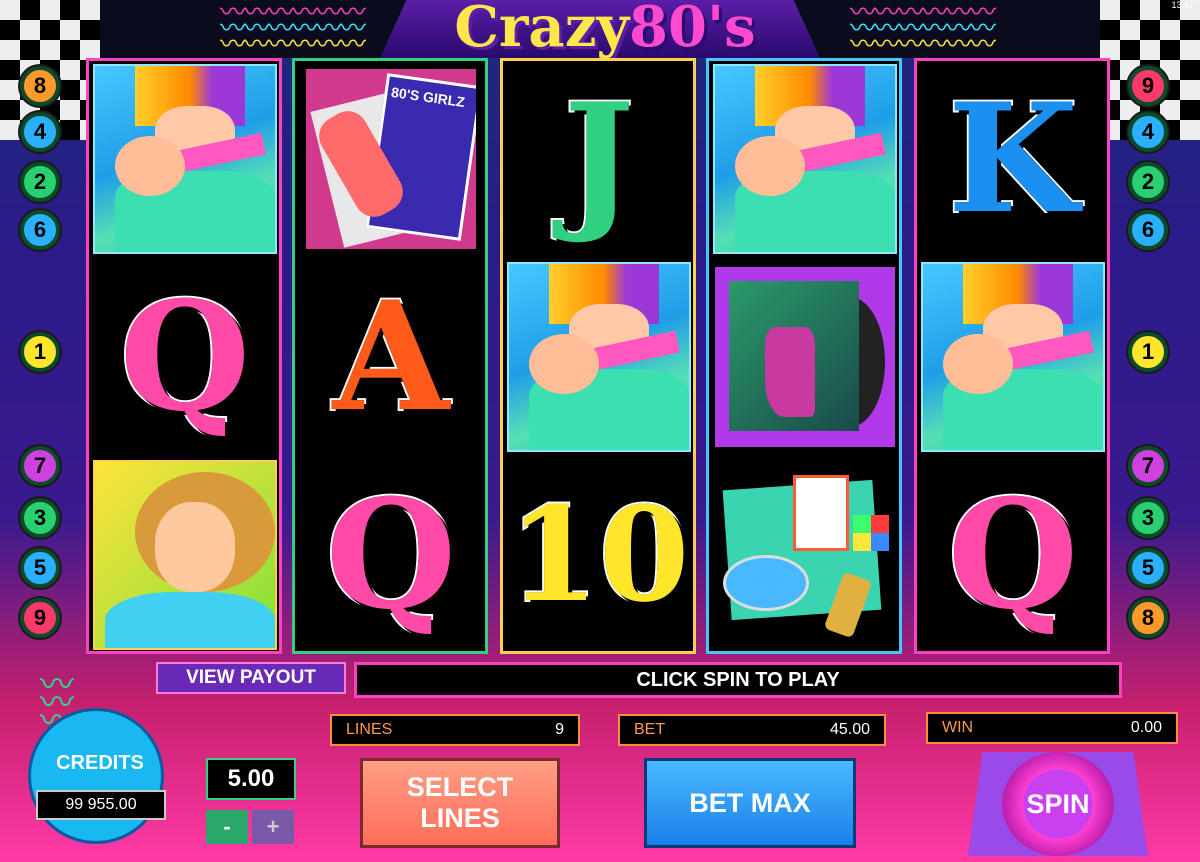  I want to click on magazine-symbol: 80'S GIRLZ, so click(391, 159).